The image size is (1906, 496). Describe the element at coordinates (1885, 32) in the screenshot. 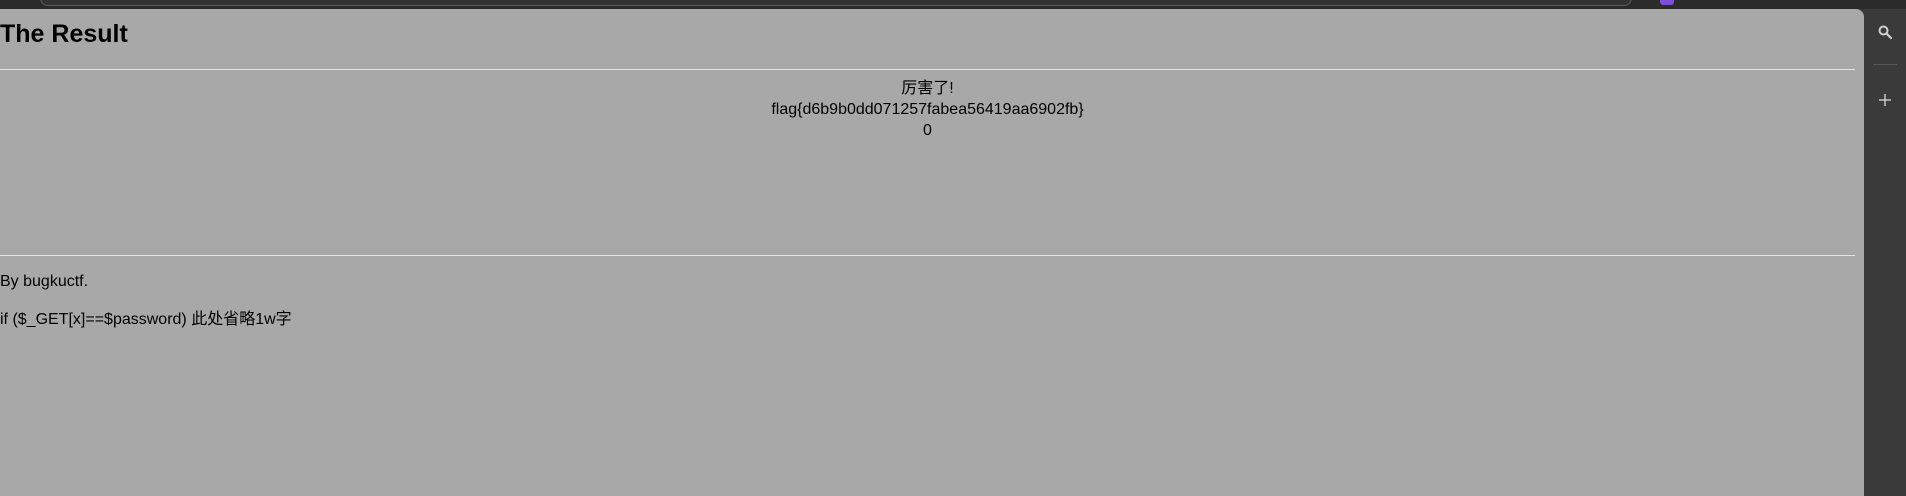

I see `search-icon` at that location.